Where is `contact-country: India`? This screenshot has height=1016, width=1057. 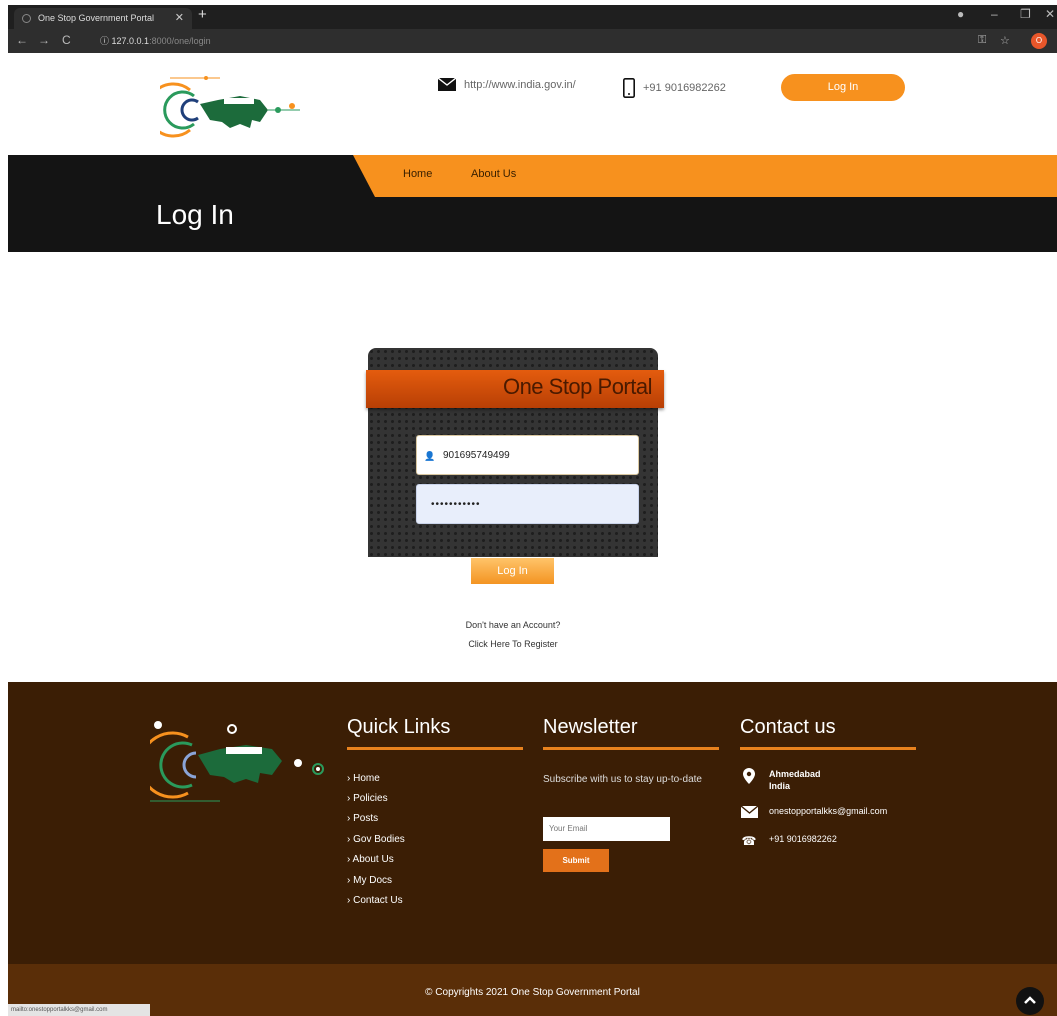 contact-country: India is located at coordinates (780, 786).